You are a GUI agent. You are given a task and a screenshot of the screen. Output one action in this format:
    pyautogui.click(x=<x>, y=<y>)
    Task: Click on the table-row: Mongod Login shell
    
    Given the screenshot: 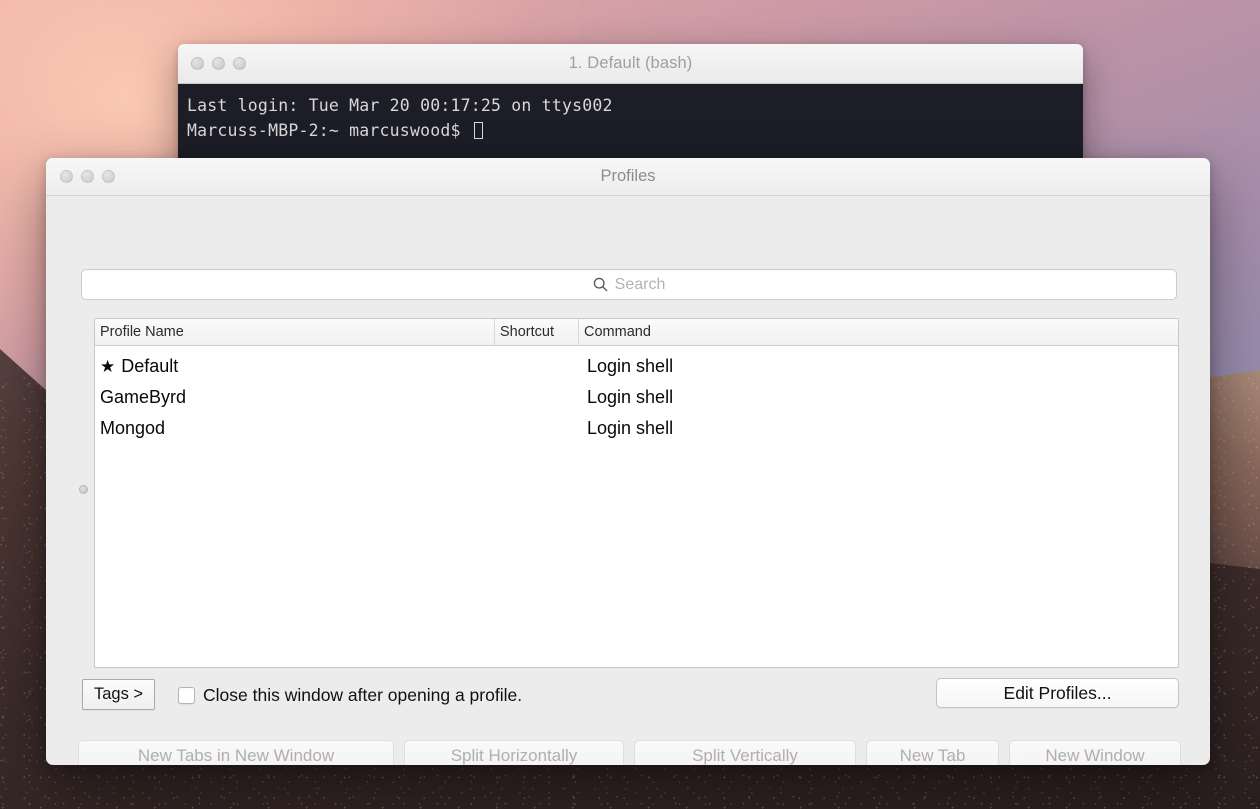 What is the action you would take?
    pyautogui.click(x=636, y=428)
    